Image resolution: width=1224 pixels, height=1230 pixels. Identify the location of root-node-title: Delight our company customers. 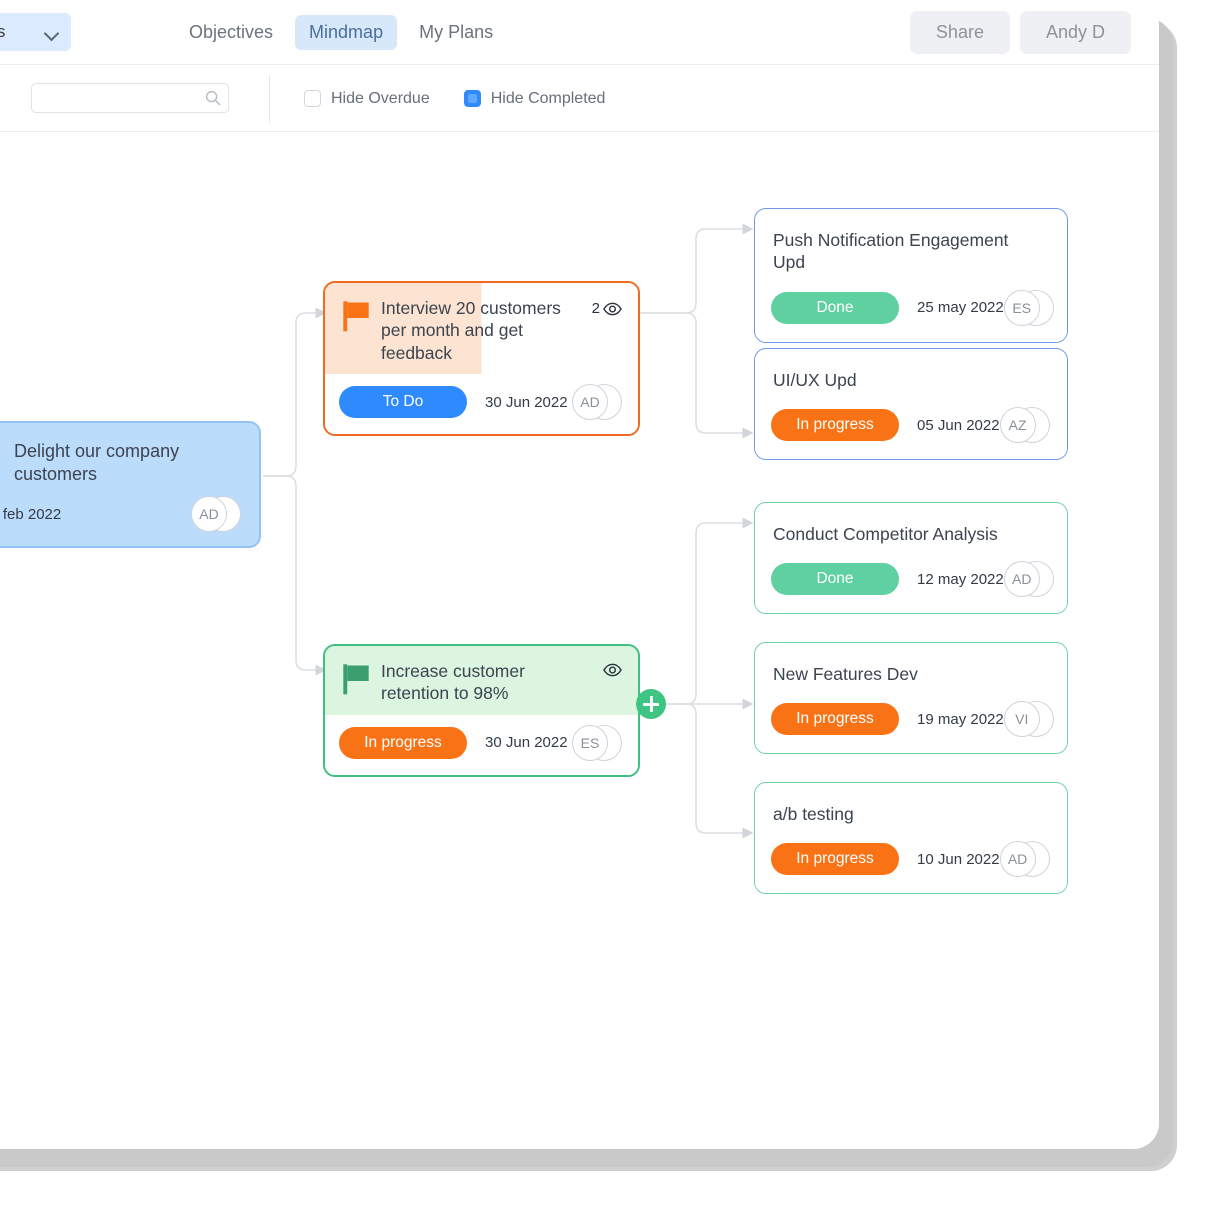
(97, 463).